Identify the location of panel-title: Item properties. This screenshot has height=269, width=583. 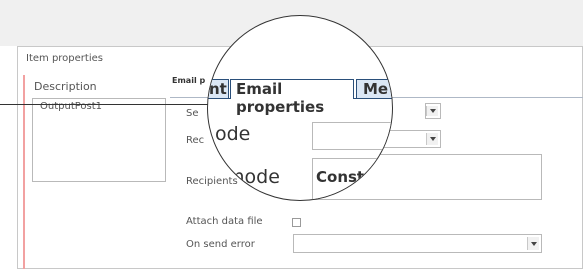
(64, 58).